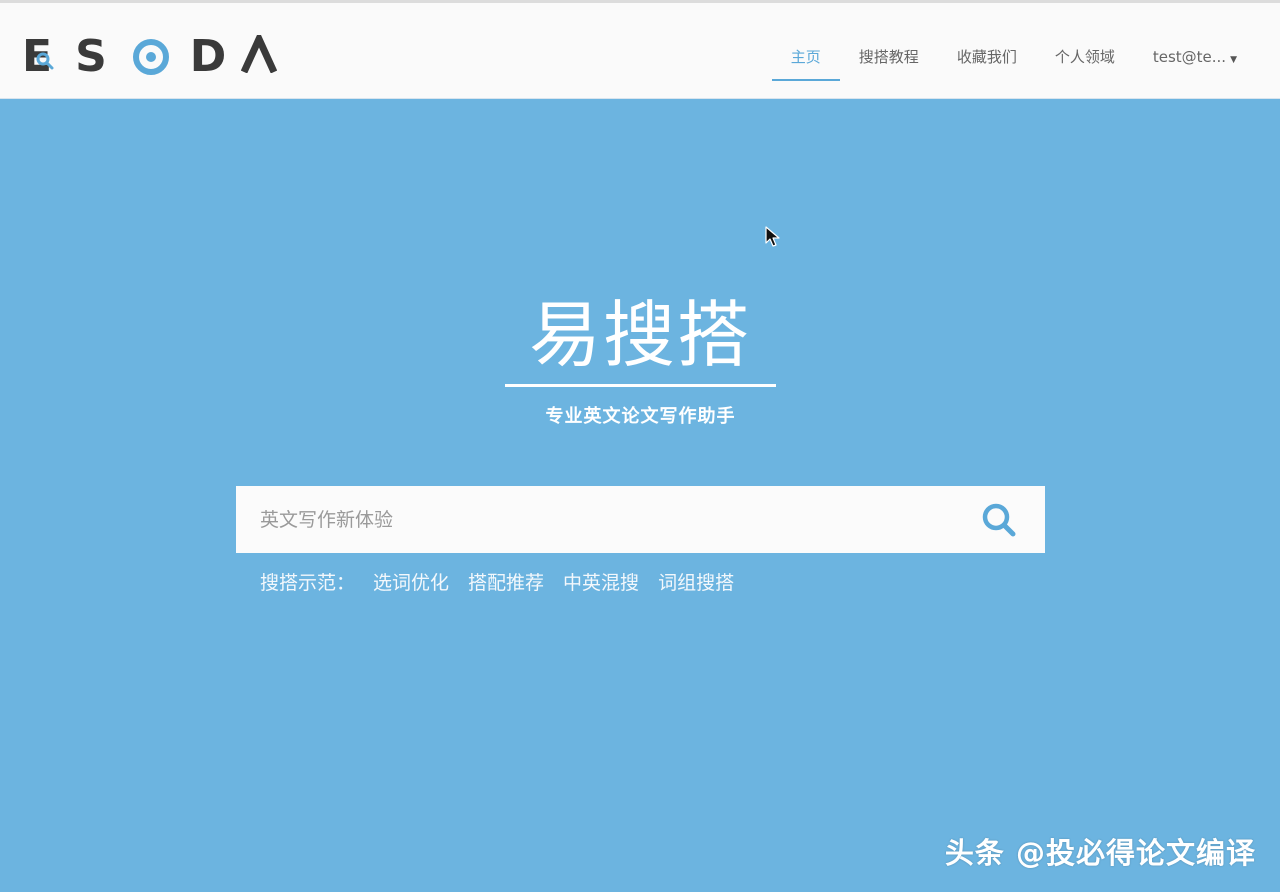 The width and height of the screenshot is (1280, 892). What do you see at coordinates (1100, 853) in the screenshot?
I see `watermark: 头条 @投必得论文编译` at bounding box center [1100, 853].